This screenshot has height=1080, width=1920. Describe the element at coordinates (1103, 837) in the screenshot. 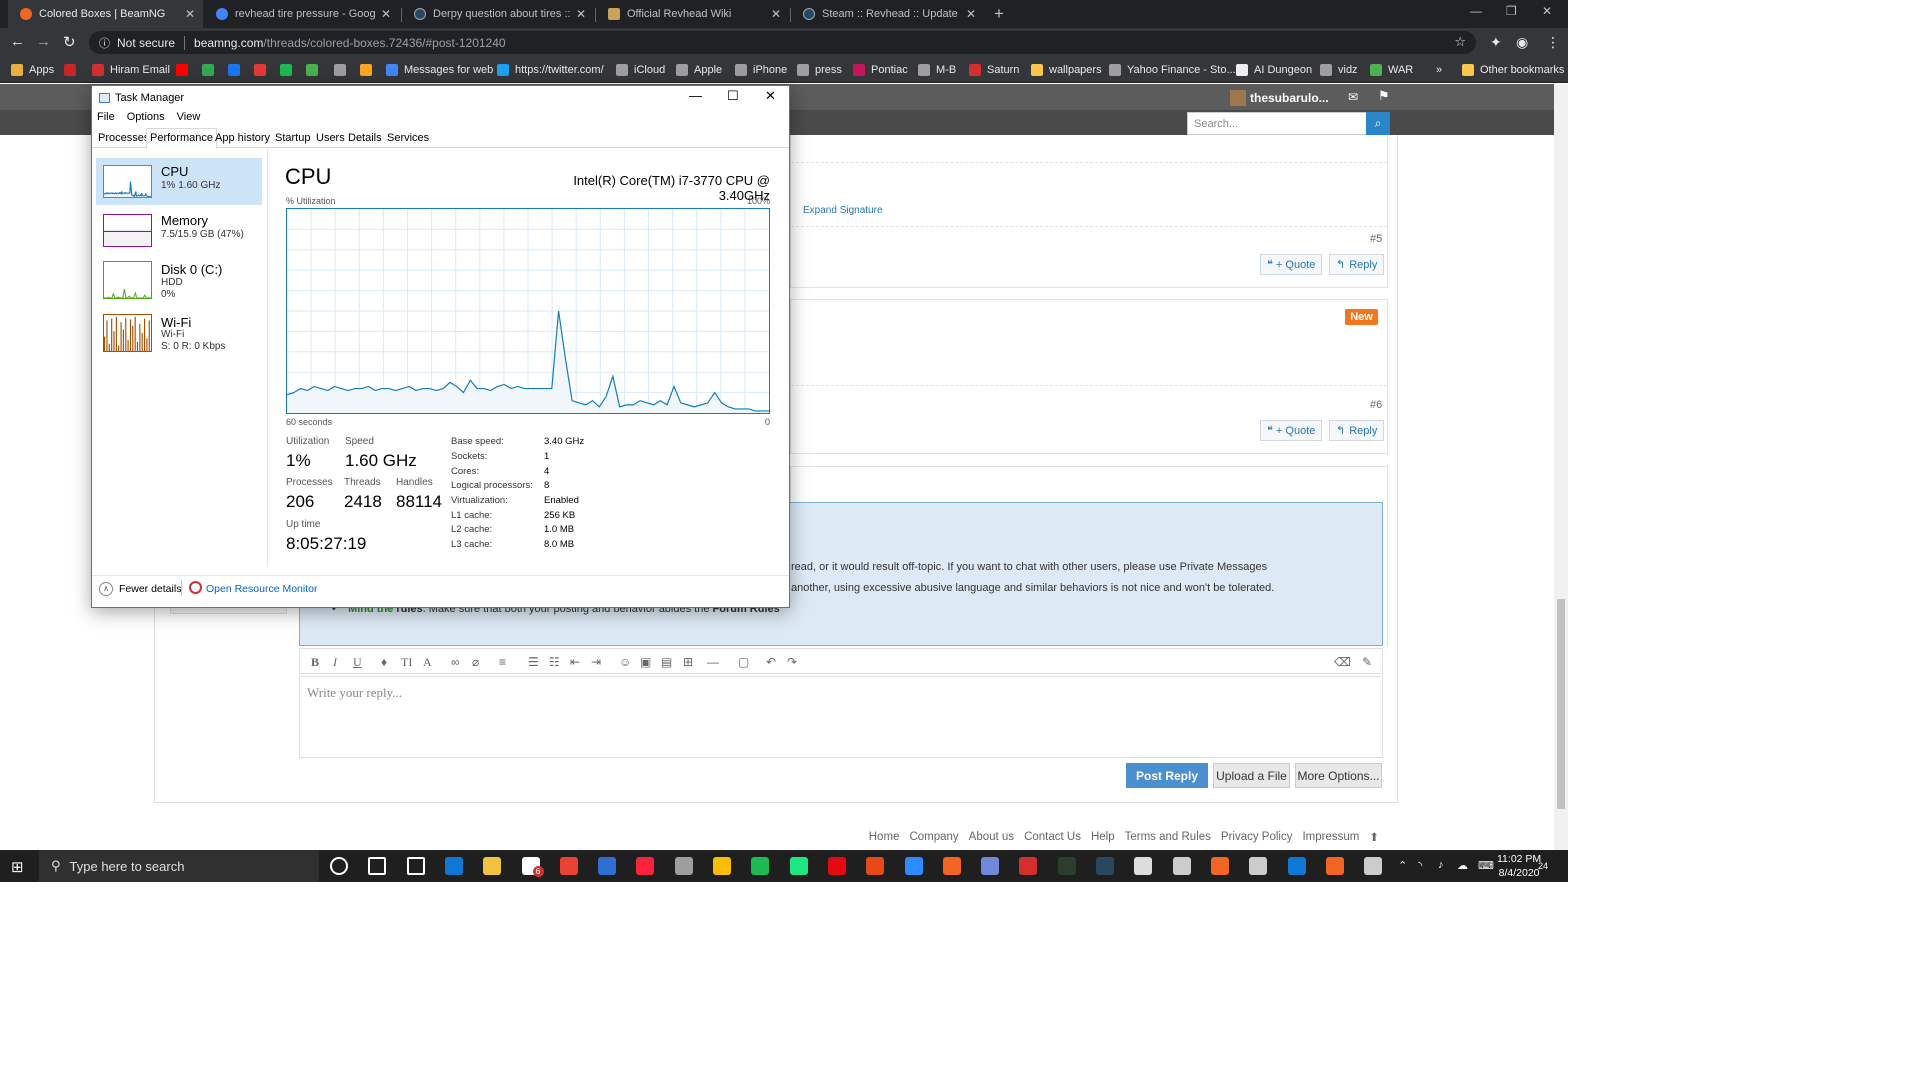

I see `footer-link-help: Help` at that location.